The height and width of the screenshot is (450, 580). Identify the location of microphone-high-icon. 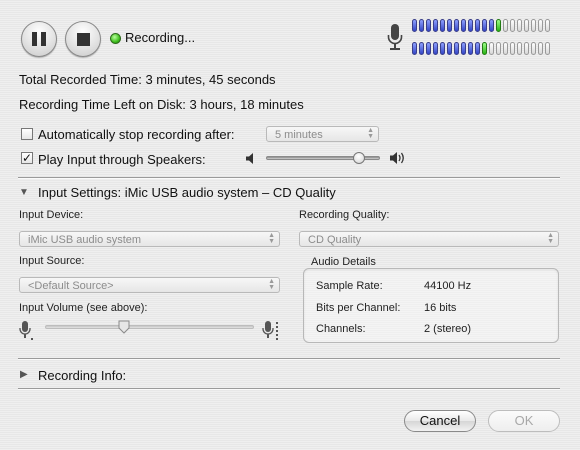
(270, 330).